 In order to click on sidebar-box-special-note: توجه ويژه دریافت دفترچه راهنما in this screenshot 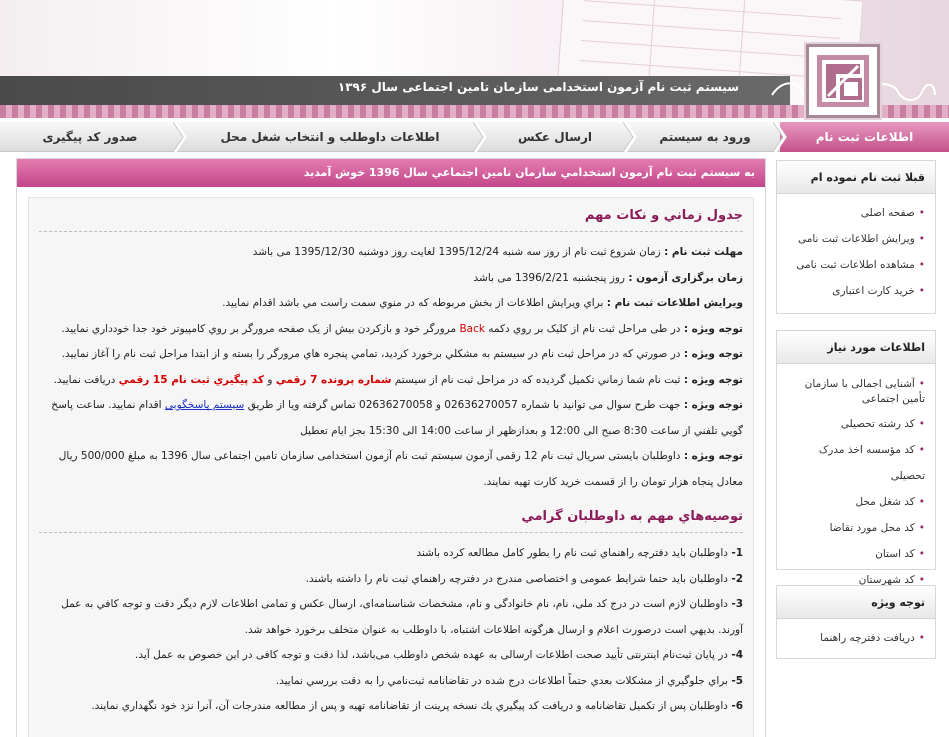, I will do `click(856, 622)`.